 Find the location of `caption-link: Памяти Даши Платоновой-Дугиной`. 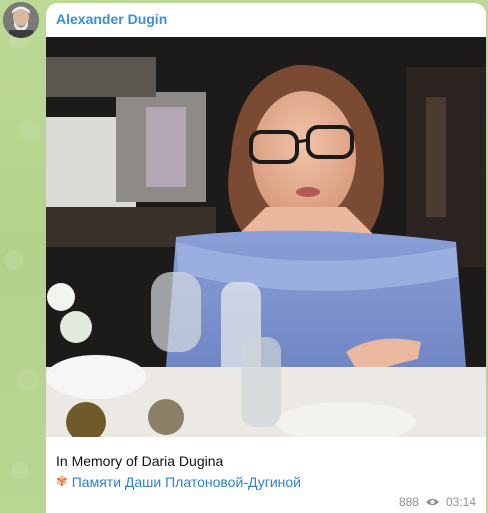

caption-link: Памяти Даши Платоновой-Дугиной is located at coordinates (186, 482).